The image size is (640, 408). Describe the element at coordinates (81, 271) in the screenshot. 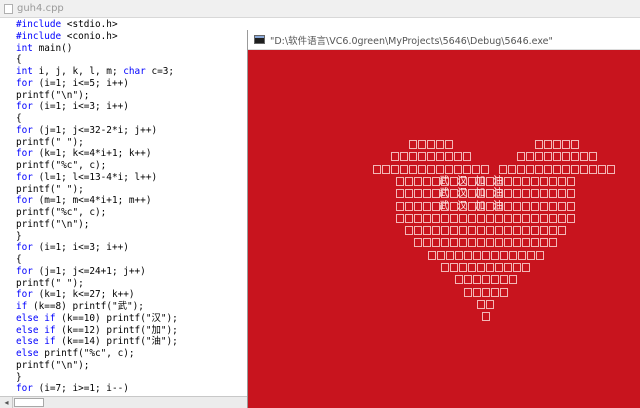

I see `code-line: for (j=1; j<=24+1; j++)` at that location.